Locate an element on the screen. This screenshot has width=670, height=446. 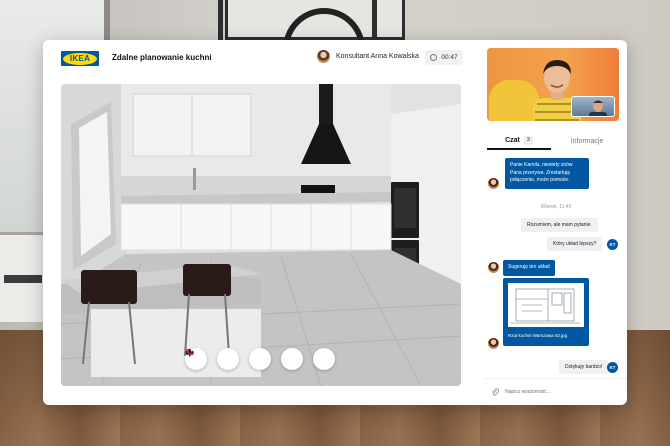
call-controls is located at coordinates (260, 359).